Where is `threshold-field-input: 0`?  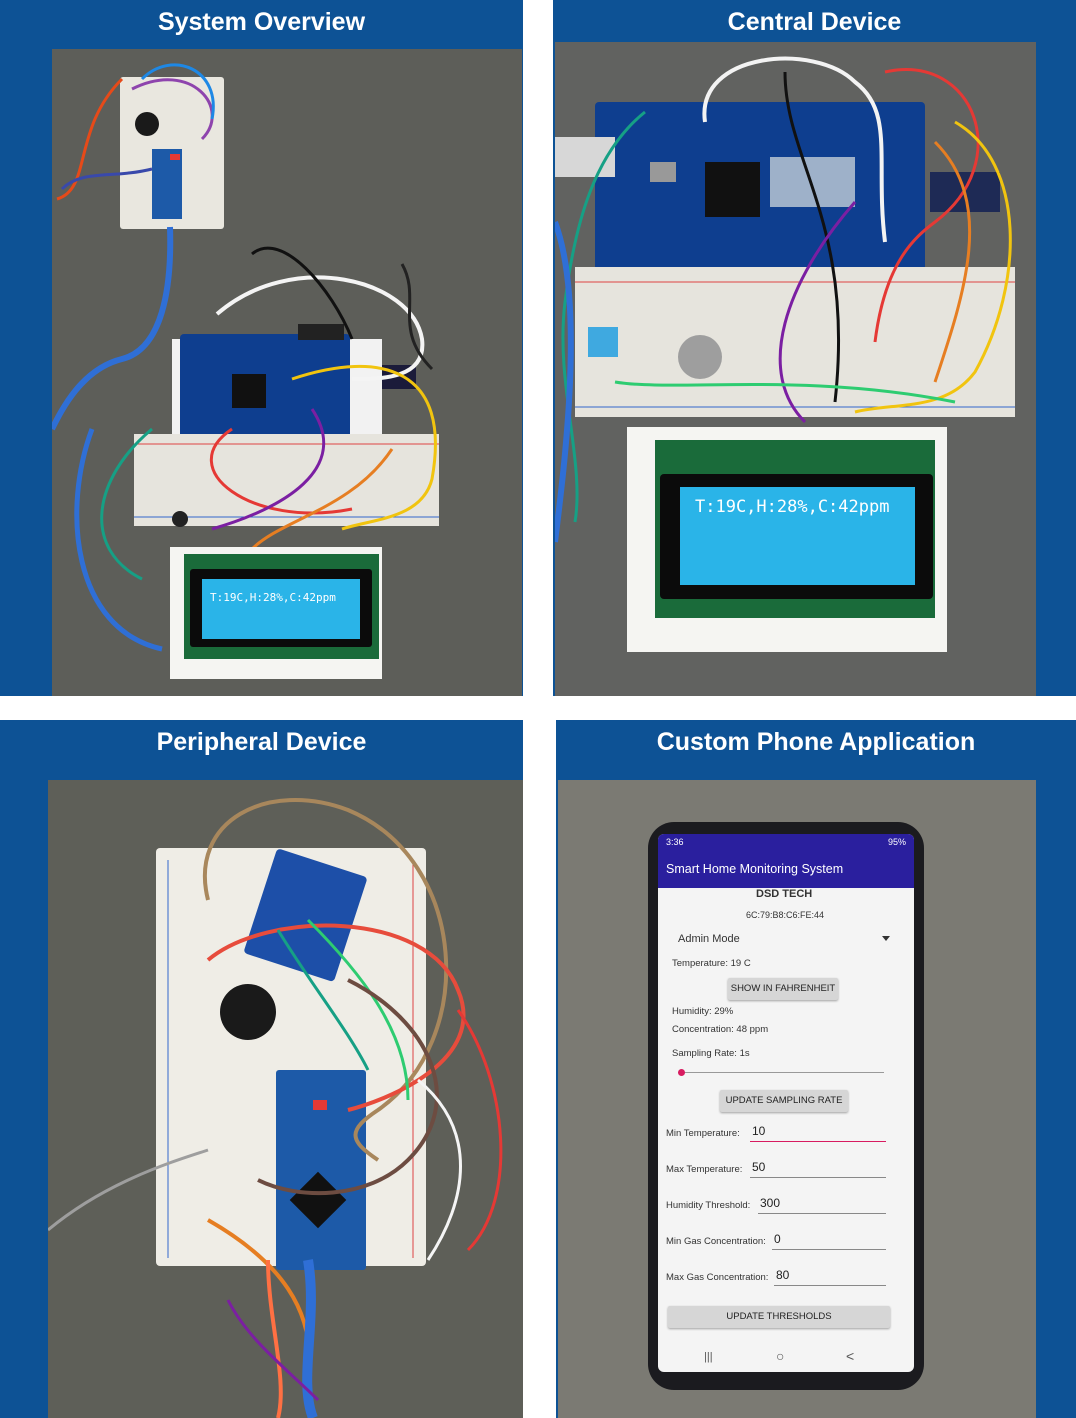
threshold-field-input: 0 is located at coordinates (829, 1241).